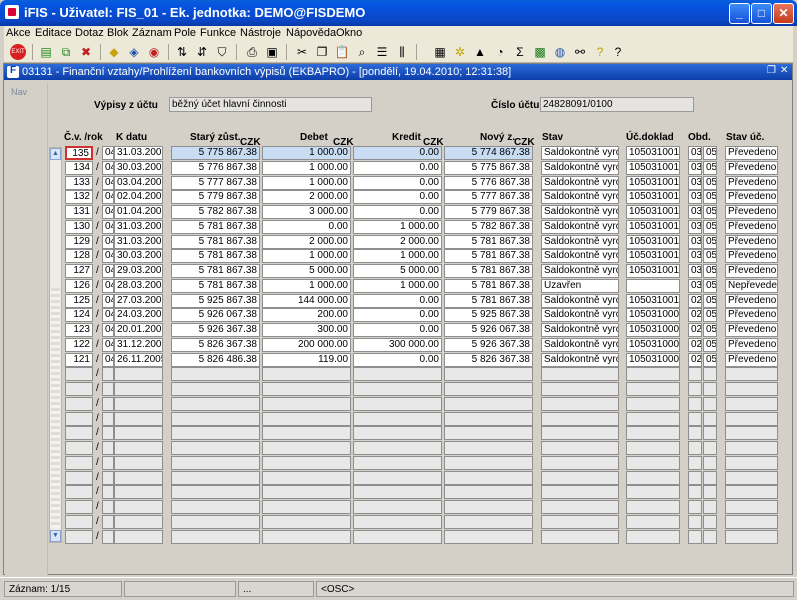 This screenshot has width=797, height=600. I want to click on vertical-scrollbar: ▲ ▼, so click(55, 345).